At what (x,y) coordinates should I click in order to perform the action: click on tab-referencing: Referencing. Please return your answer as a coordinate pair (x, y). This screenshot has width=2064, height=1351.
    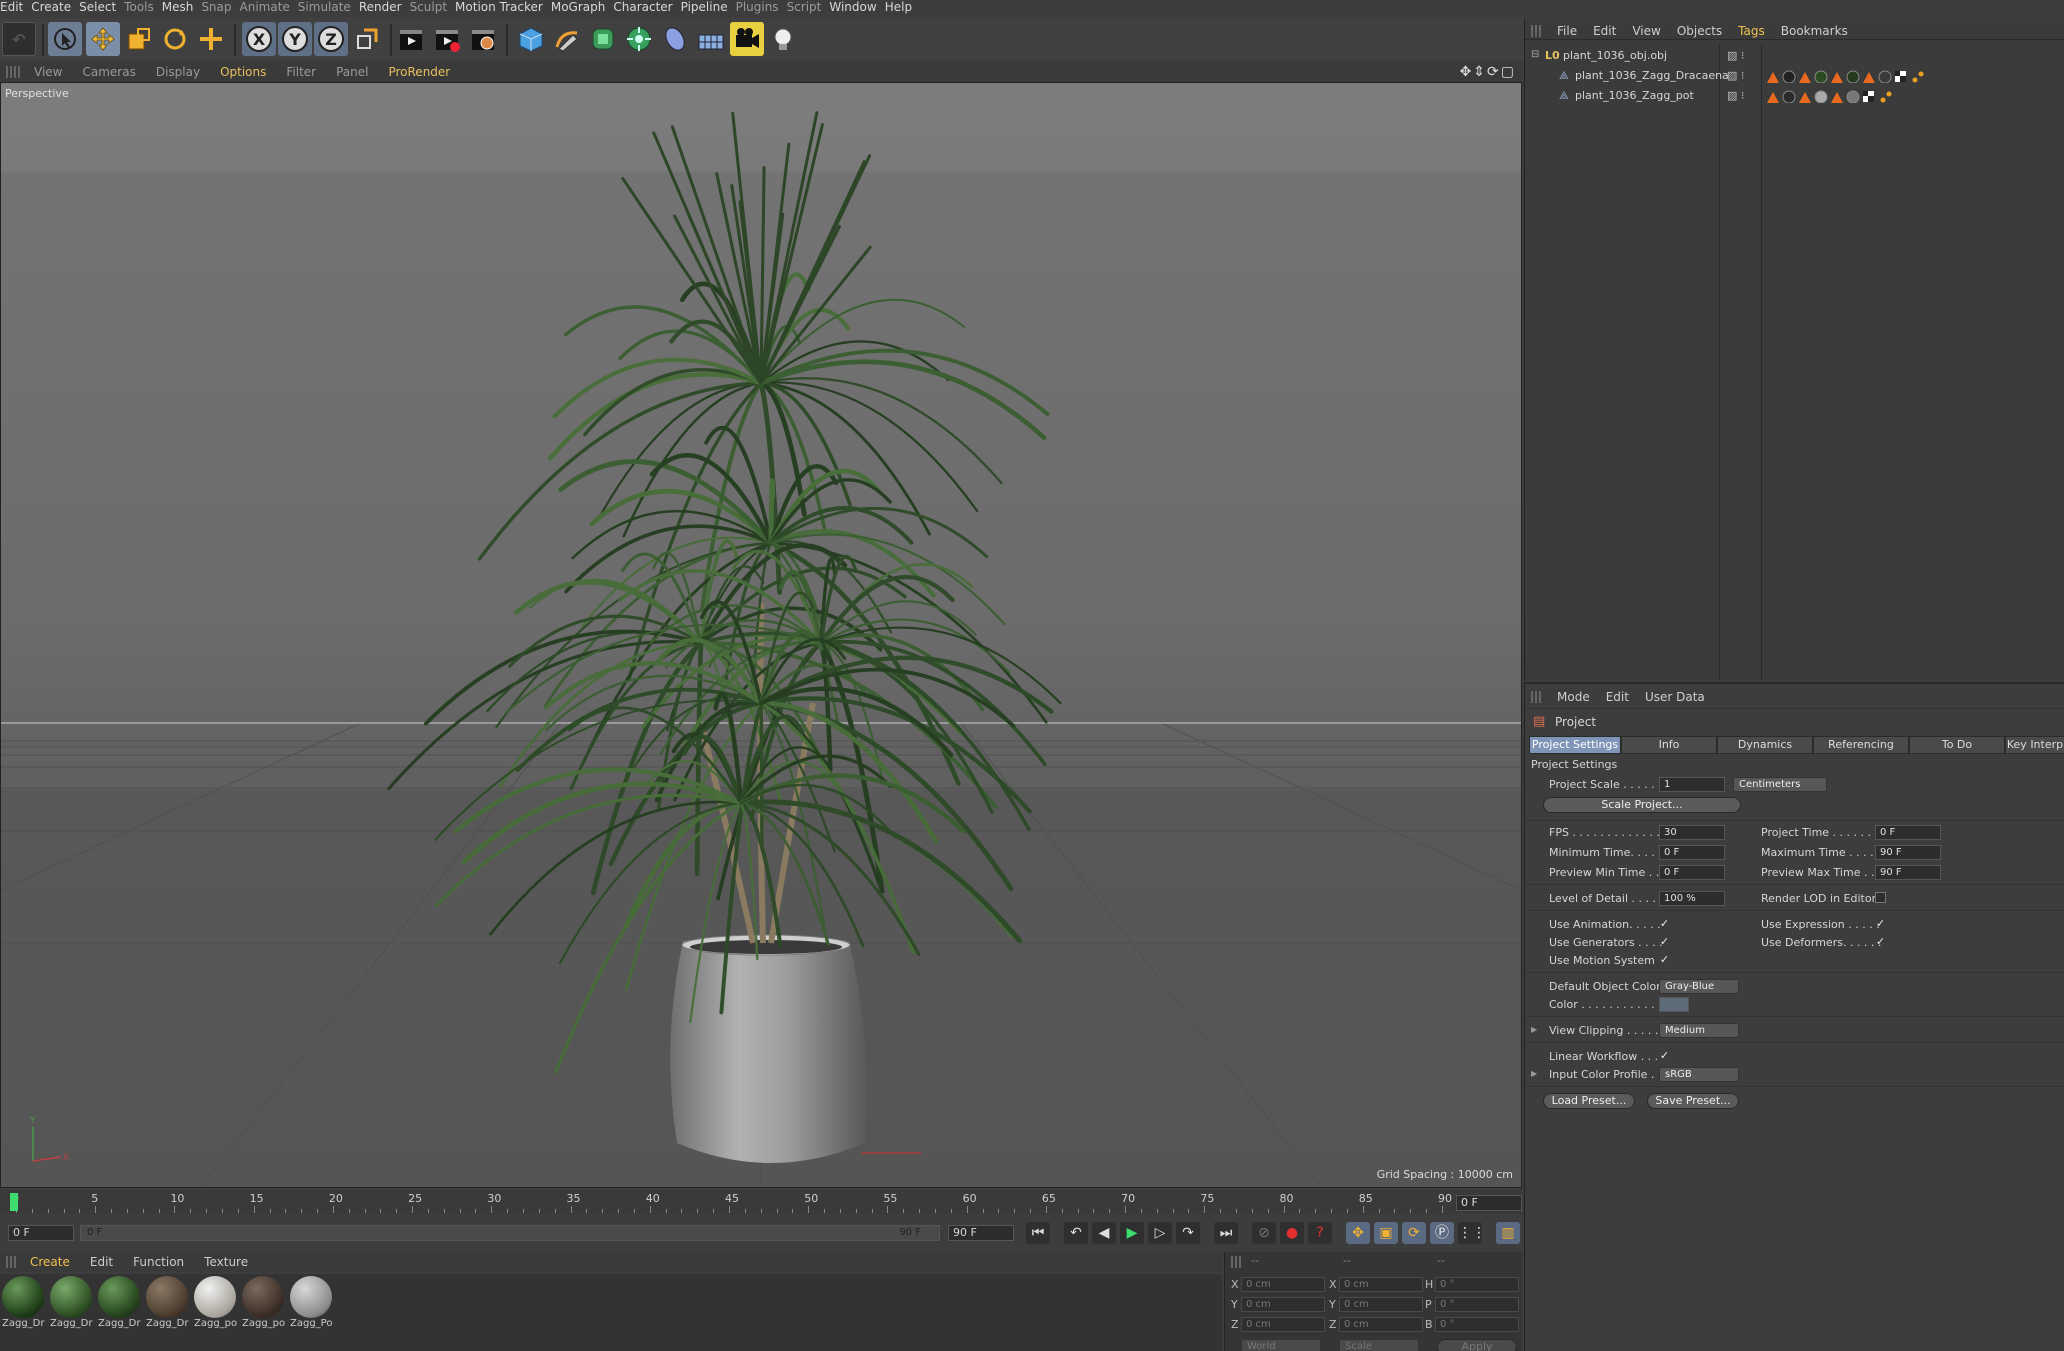
    Looking at the image, I should click on (1861, 745).